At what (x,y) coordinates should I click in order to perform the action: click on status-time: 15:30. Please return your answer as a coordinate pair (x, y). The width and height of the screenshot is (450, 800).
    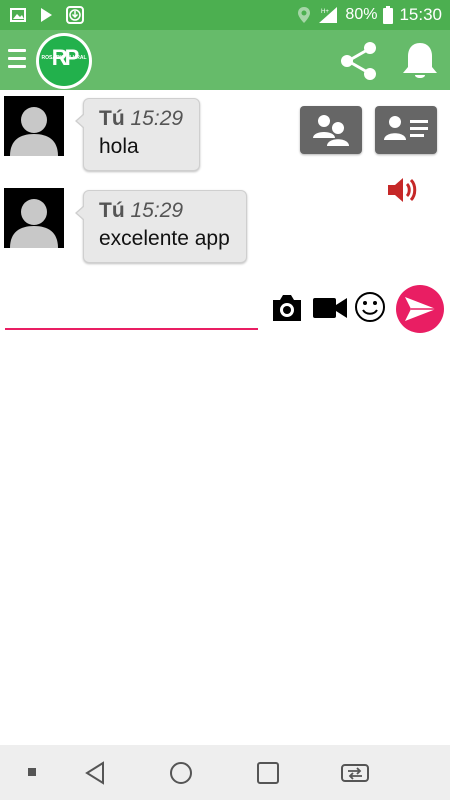
    Looking at the image, I should click on (420, 14).